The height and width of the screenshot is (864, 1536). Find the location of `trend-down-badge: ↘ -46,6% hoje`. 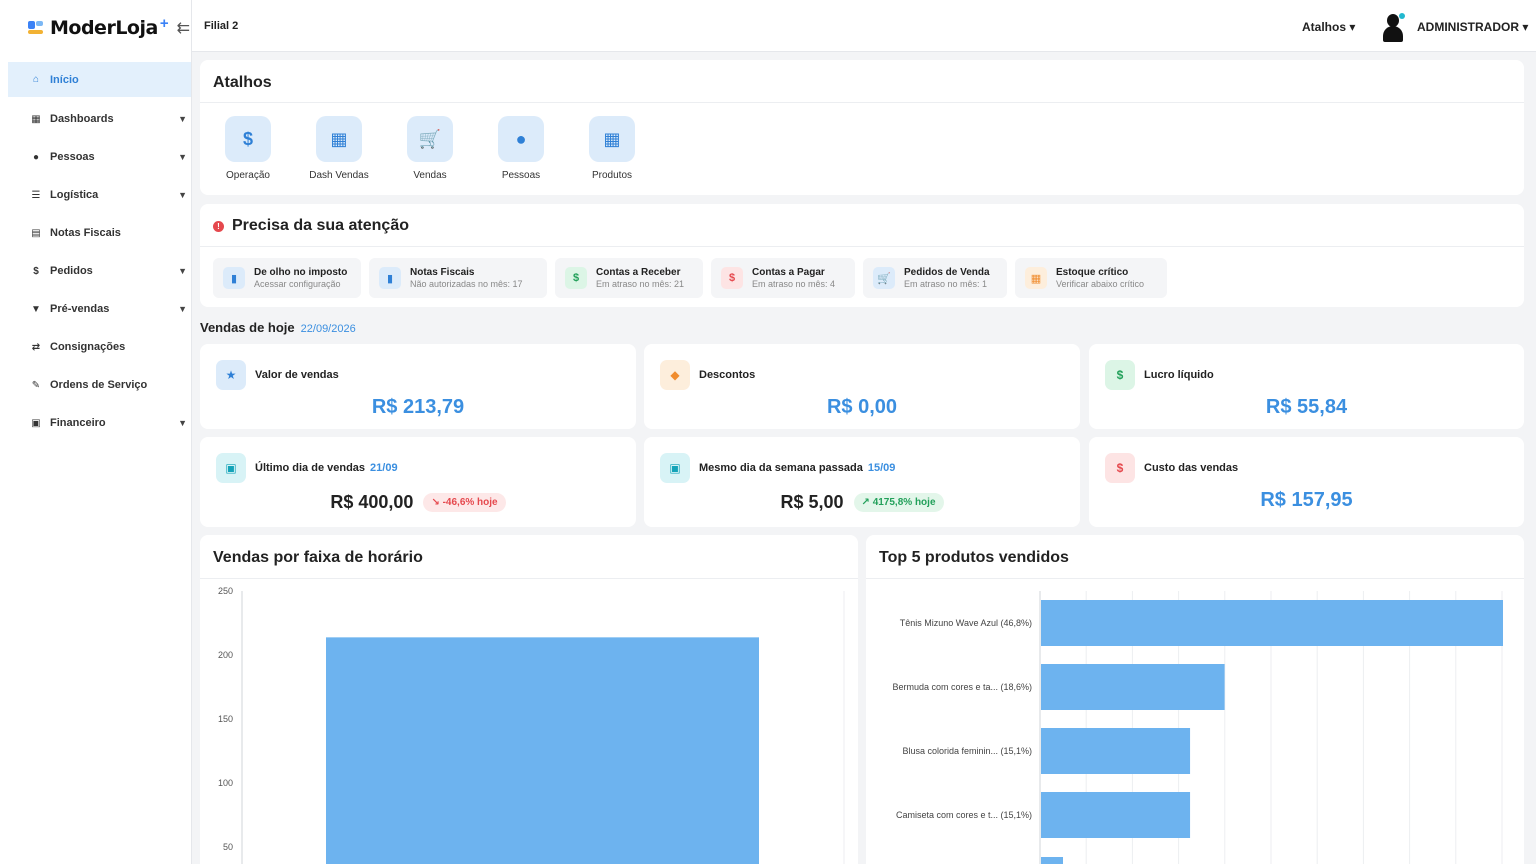

trend-down-badge: ↘ -46,6% hoje is located at coordinates (464, 502).